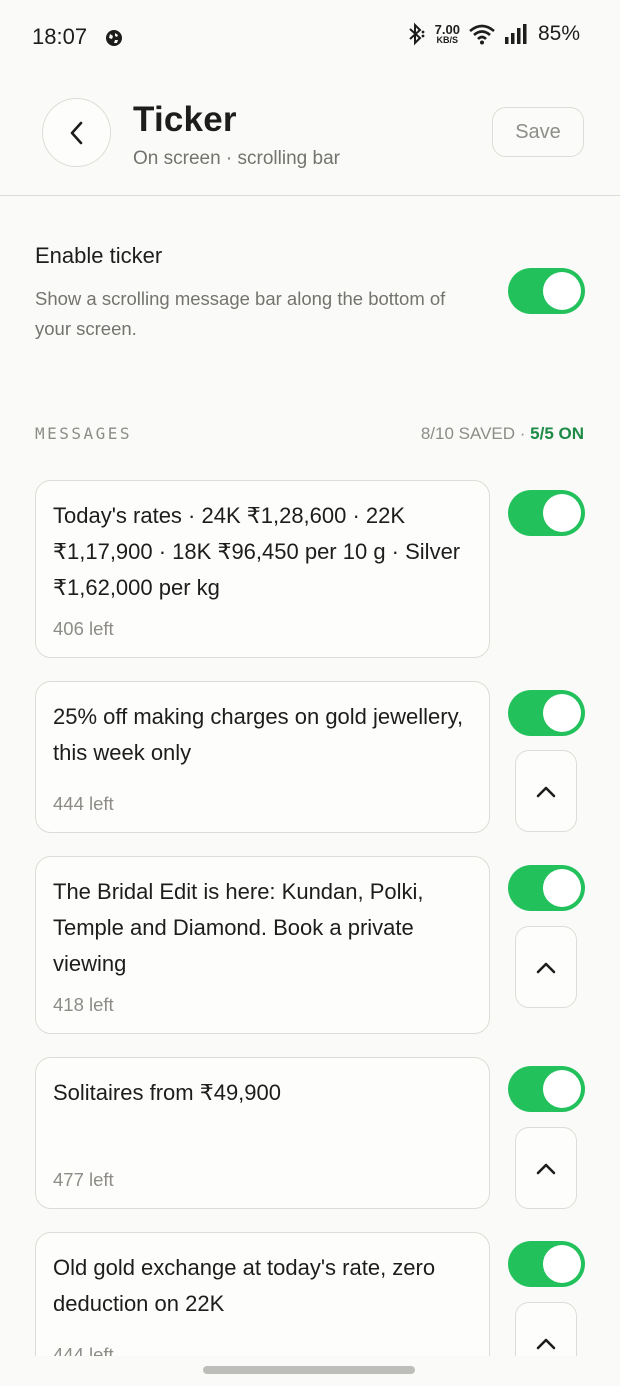 The height and width of the screenshot is (1386, 620). Describe the element at coordinates (263, 1093) in the screenshot. I see `message-text: Solitaires from ₹49,900` at that location.